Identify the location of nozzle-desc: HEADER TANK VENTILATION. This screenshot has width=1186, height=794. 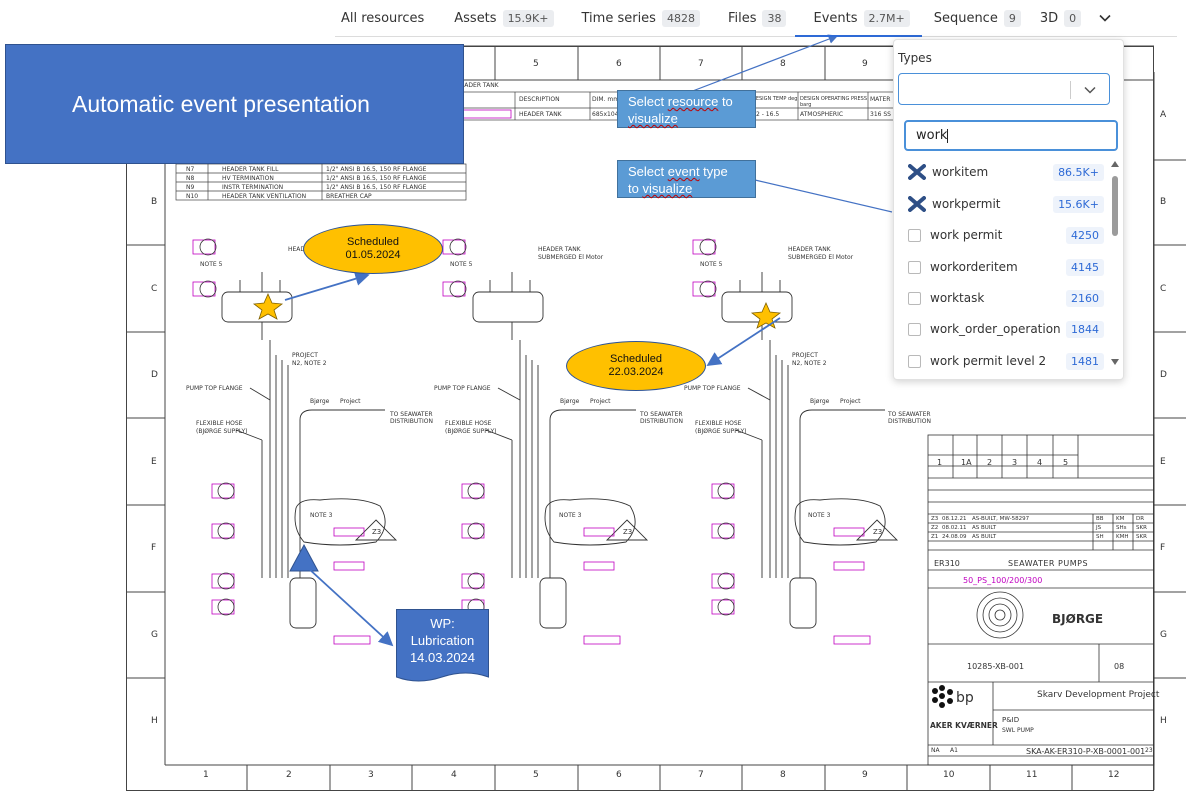
(264, 196).